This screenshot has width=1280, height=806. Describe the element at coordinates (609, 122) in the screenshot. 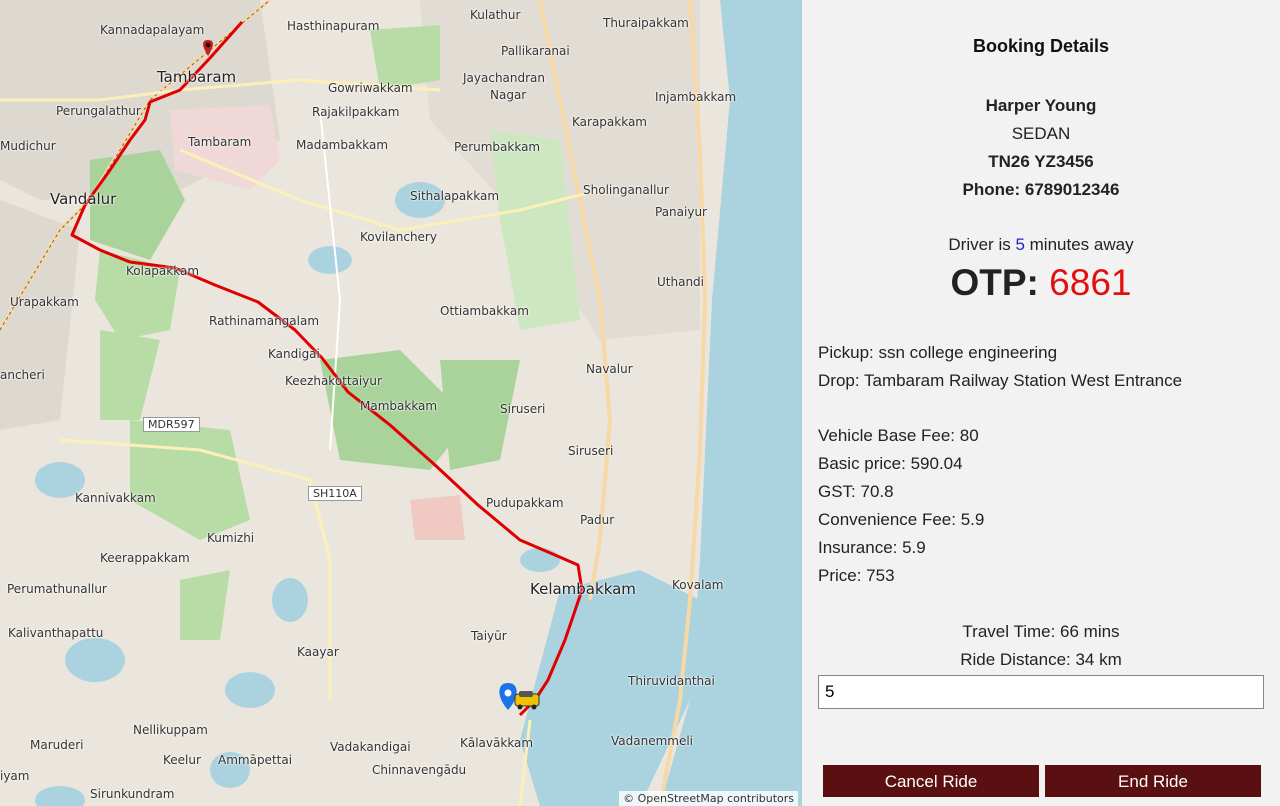

I see `map-place-label: Karapakkam` at that location.